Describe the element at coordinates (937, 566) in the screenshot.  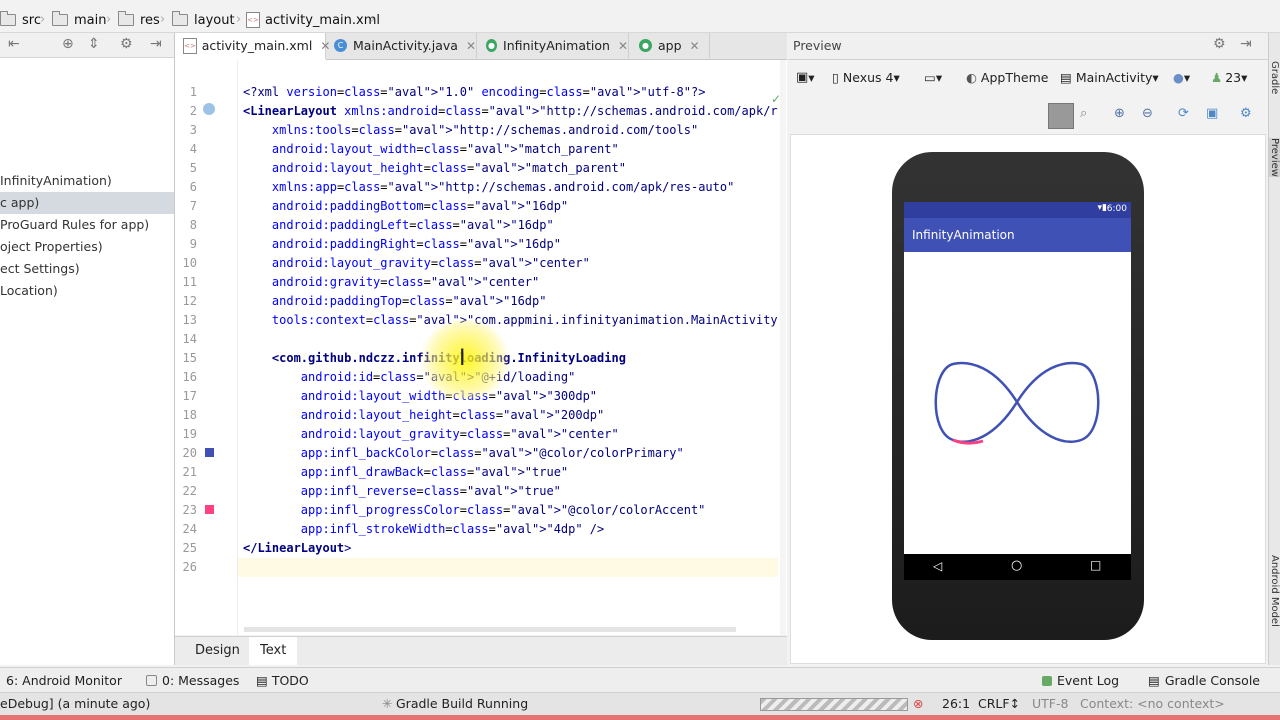
I see `back-icon: ◁` at that location.